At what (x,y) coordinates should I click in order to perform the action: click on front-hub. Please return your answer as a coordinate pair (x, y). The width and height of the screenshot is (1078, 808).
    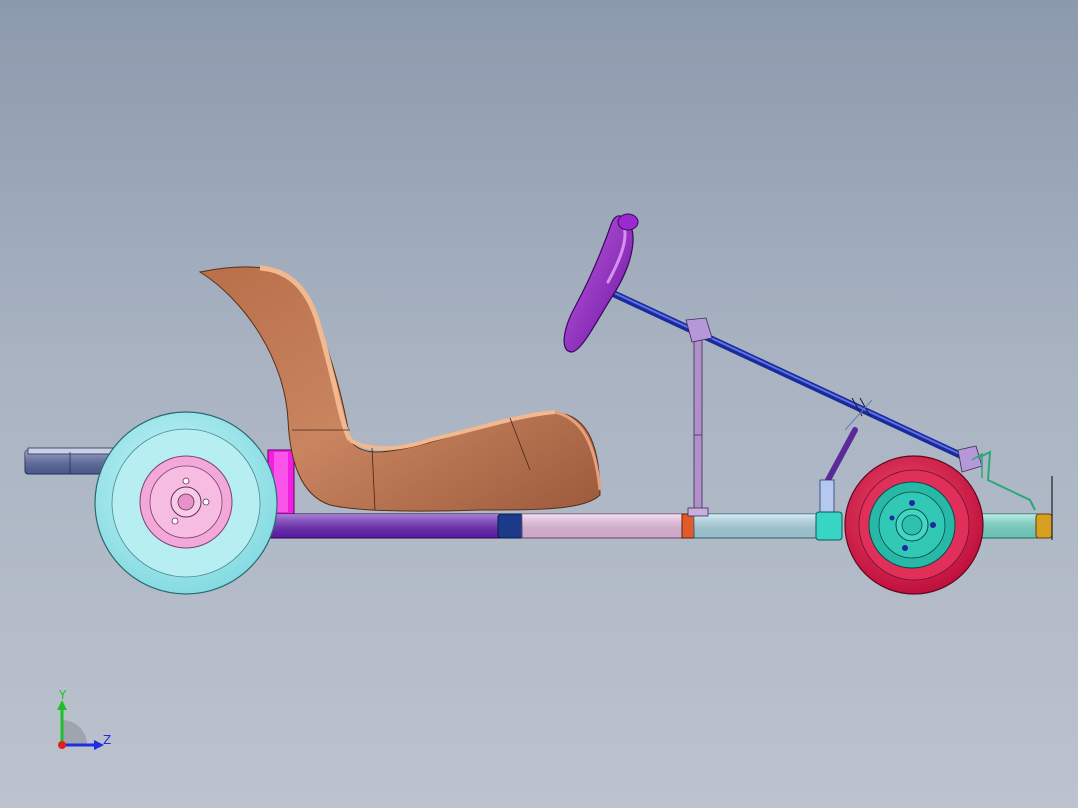
    Looking at the image, I should click on (912, 525).